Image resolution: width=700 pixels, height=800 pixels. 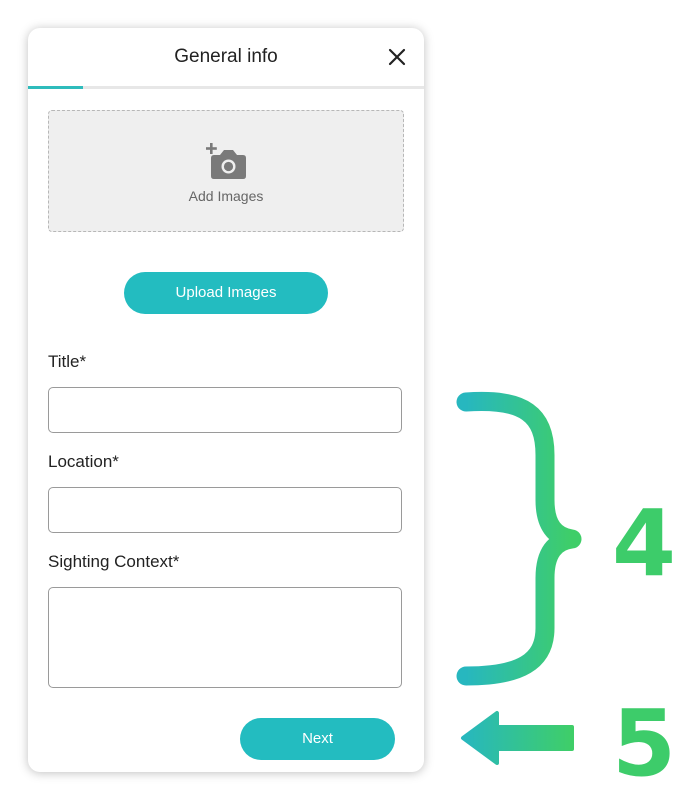 I want to click on close-icon, so click(x=397, y=57).